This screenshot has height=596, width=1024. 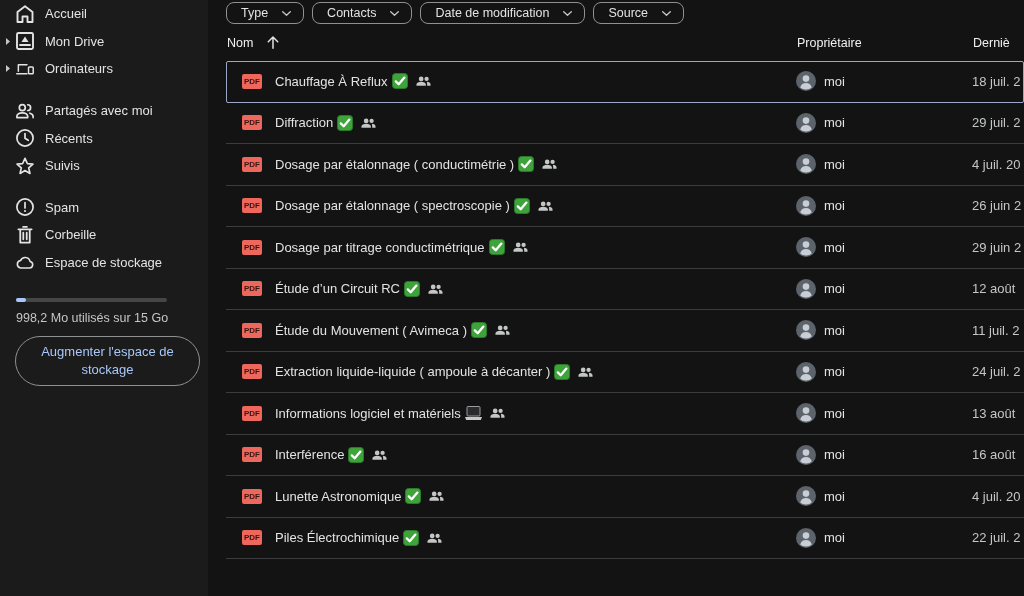 What do you see at coordinates (997, 206) in the screenshot?
I see `modified-date: 26 juin 2` at bounding box center [997, 206].